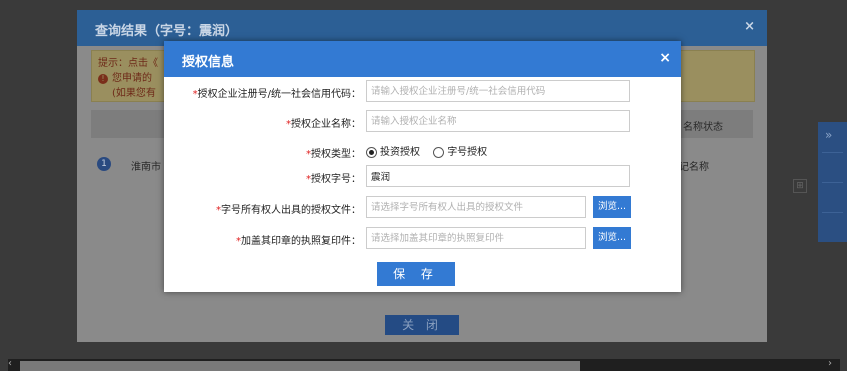  I want to click on row-number-badge: 1, so click(104, 164).